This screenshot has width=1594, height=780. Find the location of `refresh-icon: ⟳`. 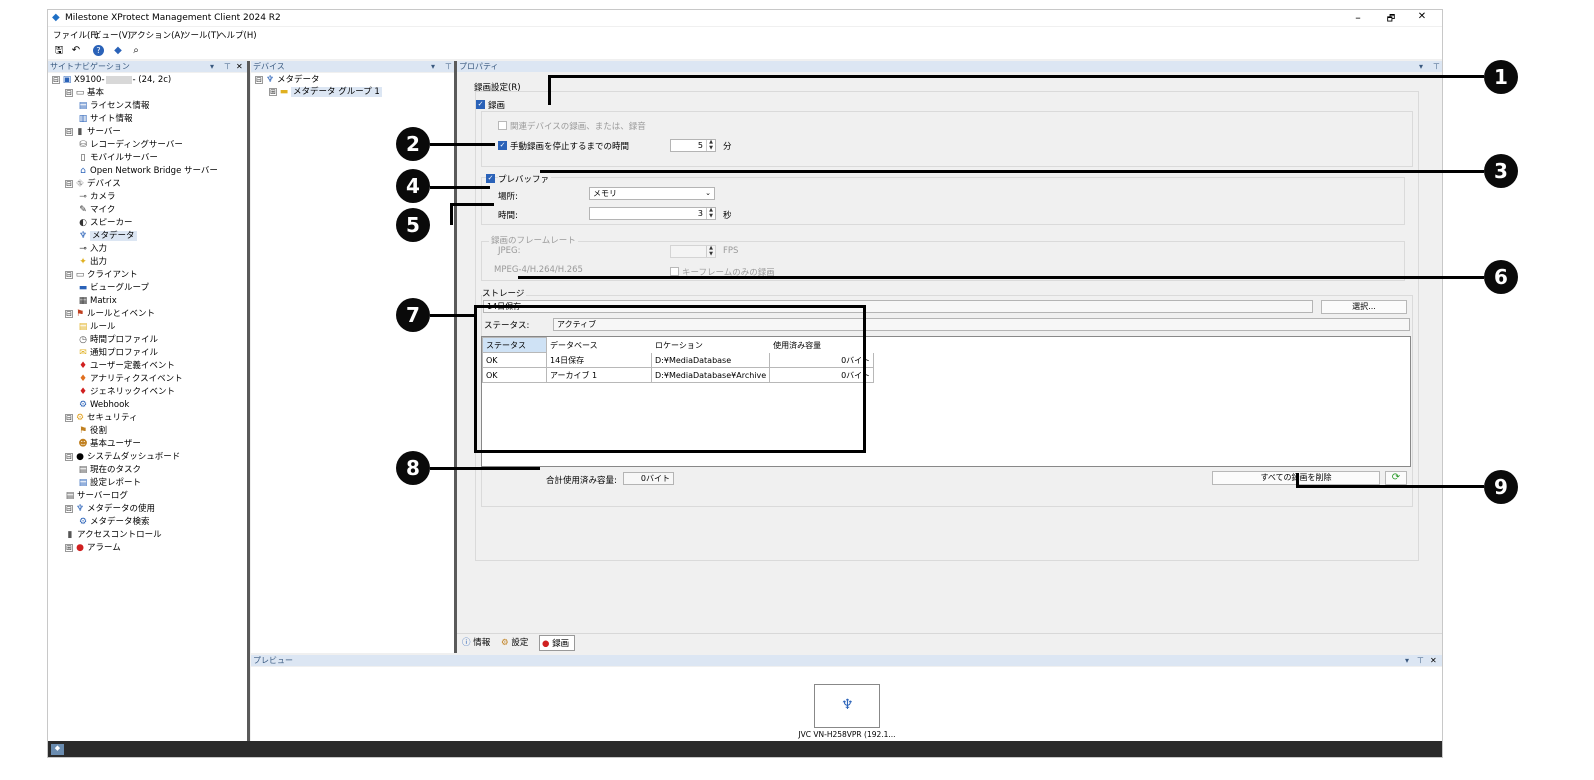

refresh-icon: ⟳ is located at coordinates (1396, 478).